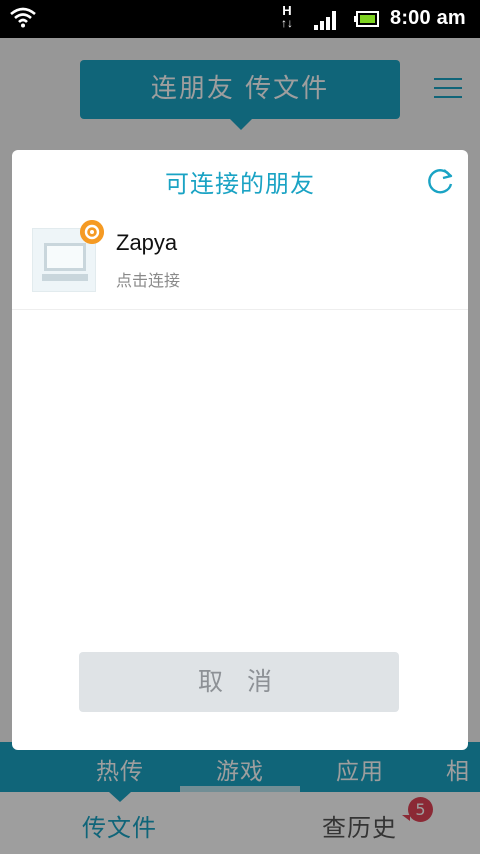 The width and height of the screenshot is (480, 854). I want to click on data-h-icon: H ↑↓, so click(287, 16).